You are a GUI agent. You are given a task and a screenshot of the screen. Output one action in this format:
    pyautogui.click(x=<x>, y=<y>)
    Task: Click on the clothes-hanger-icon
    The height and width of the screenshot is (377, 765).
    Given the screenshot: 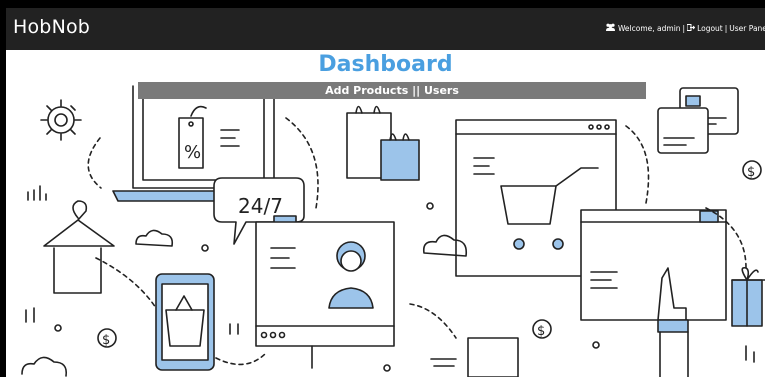 What is the action you would take?
    pyautogui.click(x=79, y=247)
    